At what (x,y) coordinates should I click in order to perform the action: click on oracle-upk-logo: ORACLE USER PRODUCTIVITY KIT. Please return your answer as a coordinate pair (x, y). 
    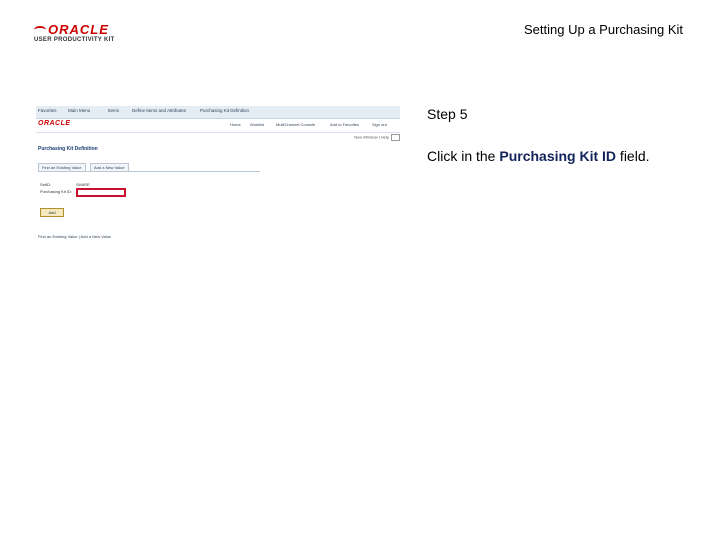
    Looking at the image, I should click on (79, 35).